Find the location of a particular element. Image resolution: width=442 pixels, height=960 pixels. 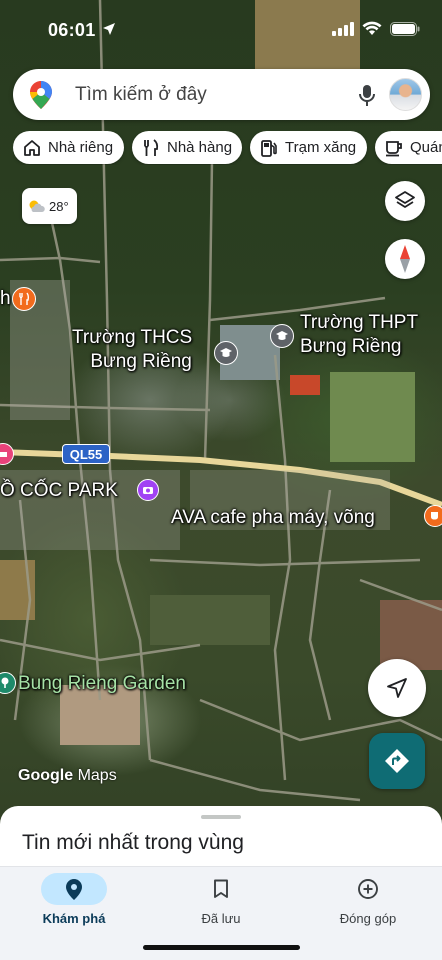

layers-icon is located at coordinates (405, 199).